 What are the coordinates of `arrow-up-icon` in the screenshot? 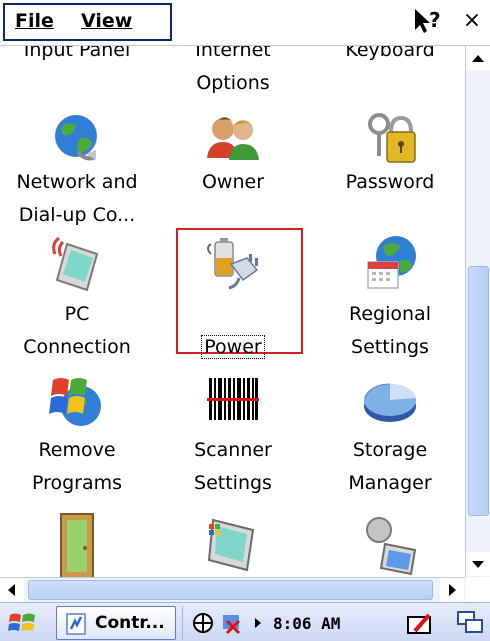 It's located at (478, 58).